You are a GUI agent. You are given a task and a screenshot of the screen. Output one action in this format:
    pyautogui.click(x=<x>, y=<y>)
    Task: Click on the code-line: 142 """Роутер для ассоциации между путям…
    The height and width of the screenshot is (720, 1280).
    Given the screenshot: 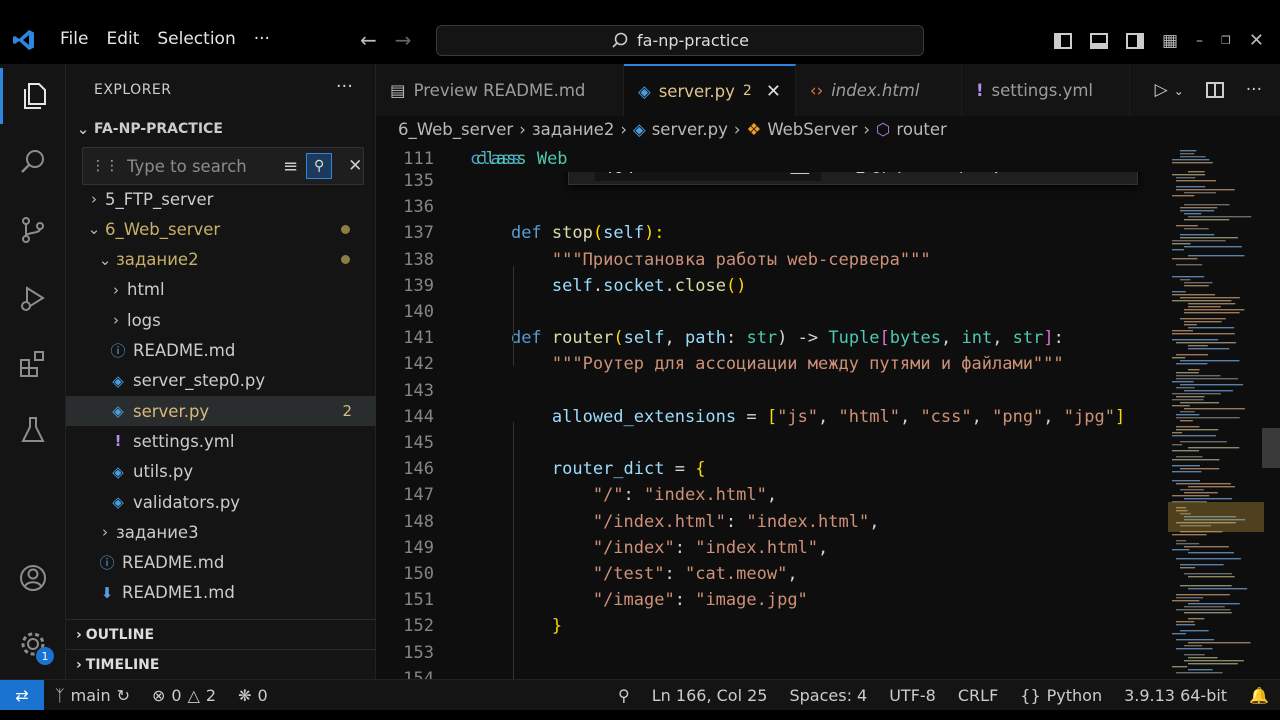 What is the action you would take?
    pyautogui.click(x=771, y=364)
    